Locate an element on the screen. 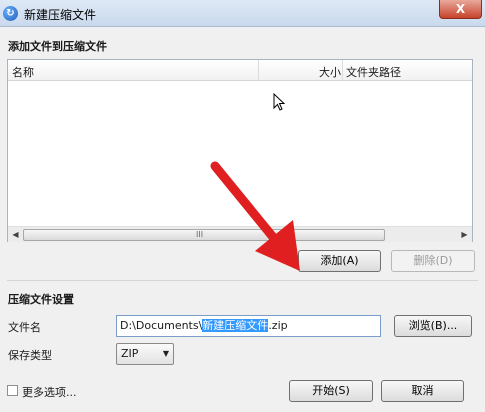 The width and height of the screenshot is (485, 412). scroll-left-icon: ◀ is located at coordinates (15, 234).